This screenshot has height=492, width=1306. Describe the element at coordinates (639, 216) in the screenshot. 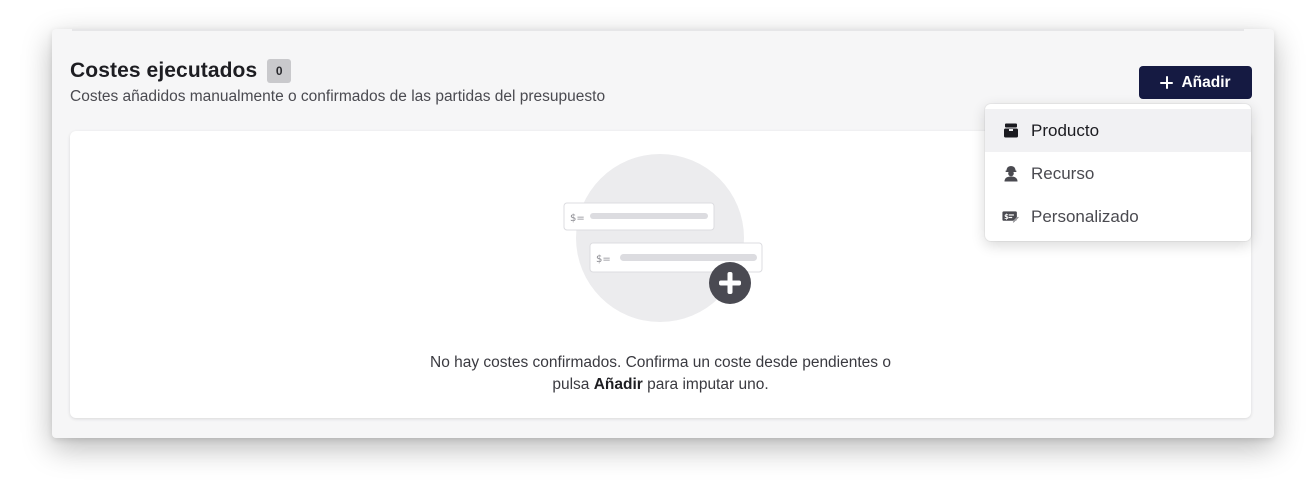

I see `illustration-row-1: $=` at that location.